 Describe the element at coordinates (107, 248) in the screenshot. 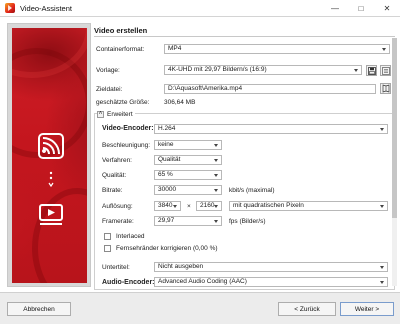

I see `overscan-checkbox` at that location.